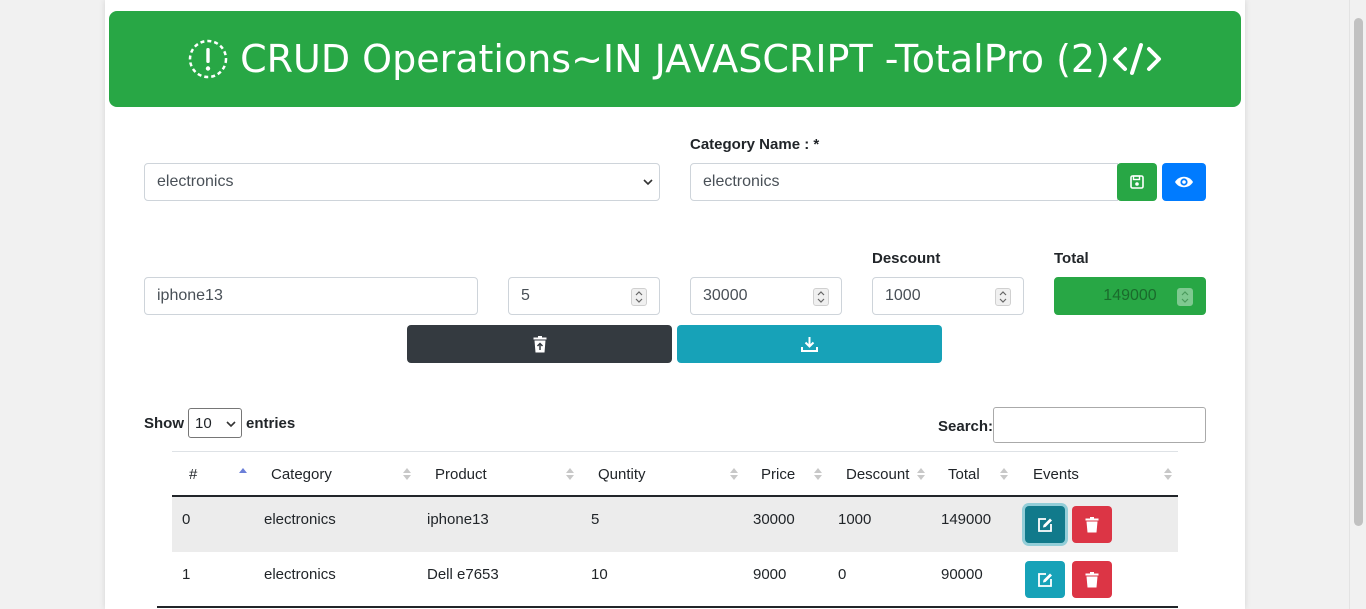 This screenshot has width=1366, height=609. What do you see at coordinates (667, 607) in the screenshot?
I see `table-bottom-border` at bounding box center [667, 607].